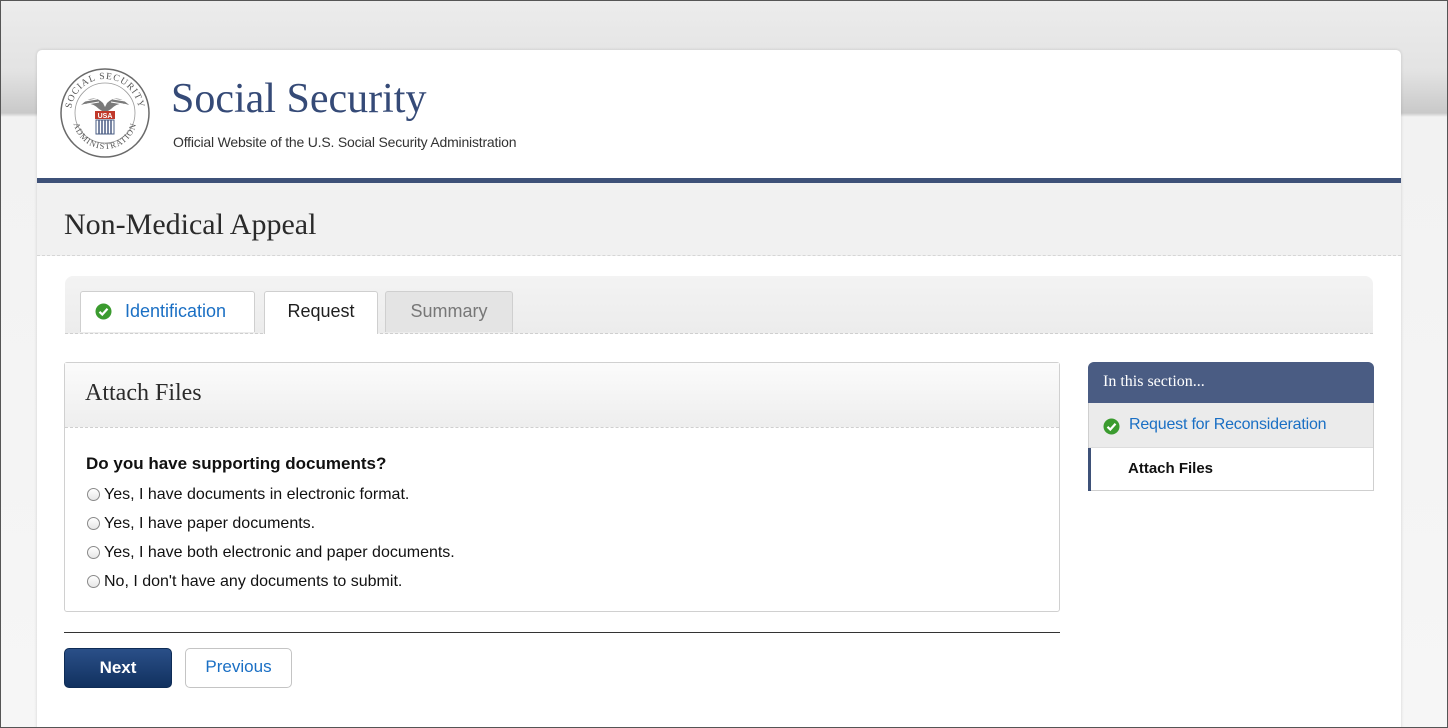  Describe the element at coordinates (236, 463) in the screenshot. I see `question-label: Do you have supporting documents?` at that location.